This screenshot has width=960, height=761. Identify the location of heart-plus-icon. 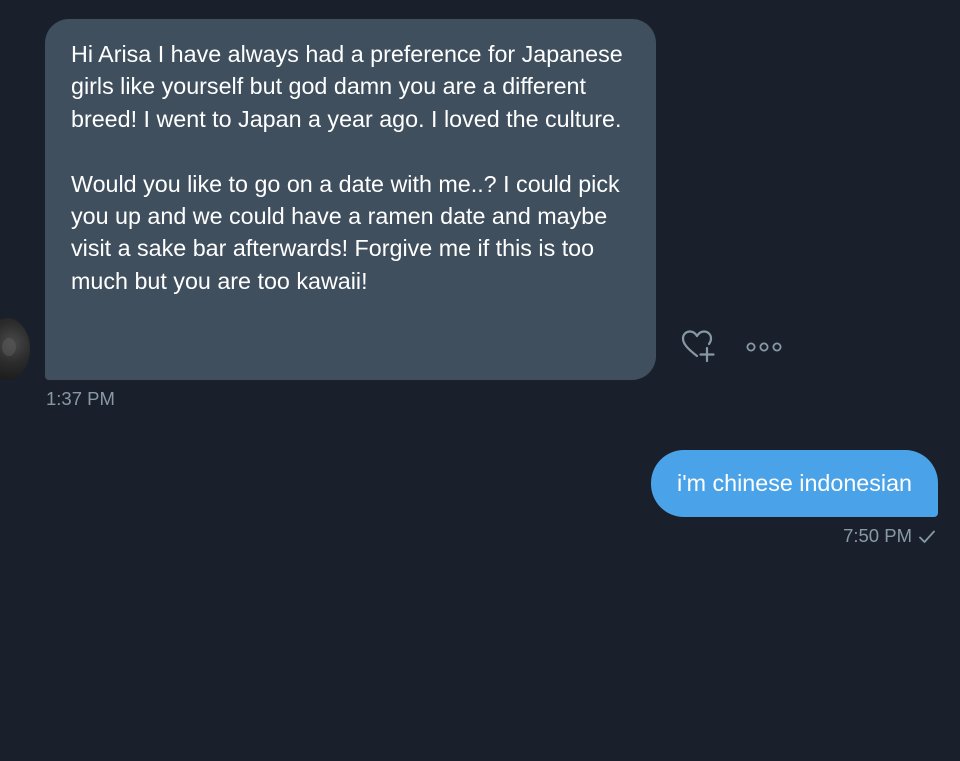
(699, 346).